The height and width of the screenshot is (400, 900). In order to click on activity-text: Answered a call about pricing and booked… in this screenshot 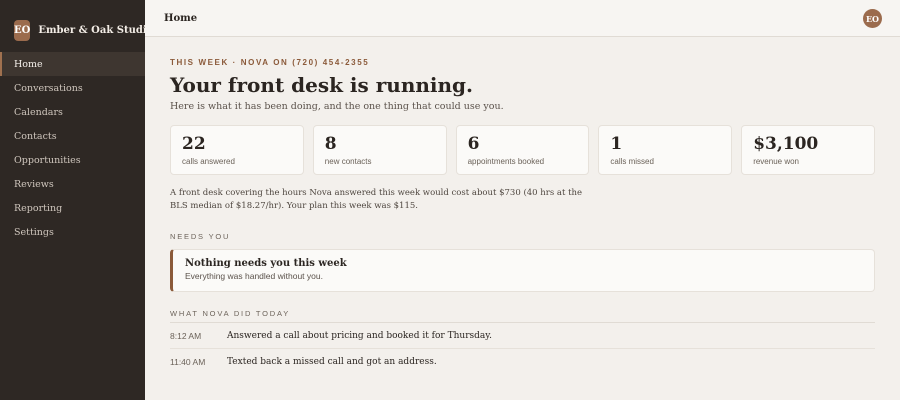, I will do `click(359, 335)`.